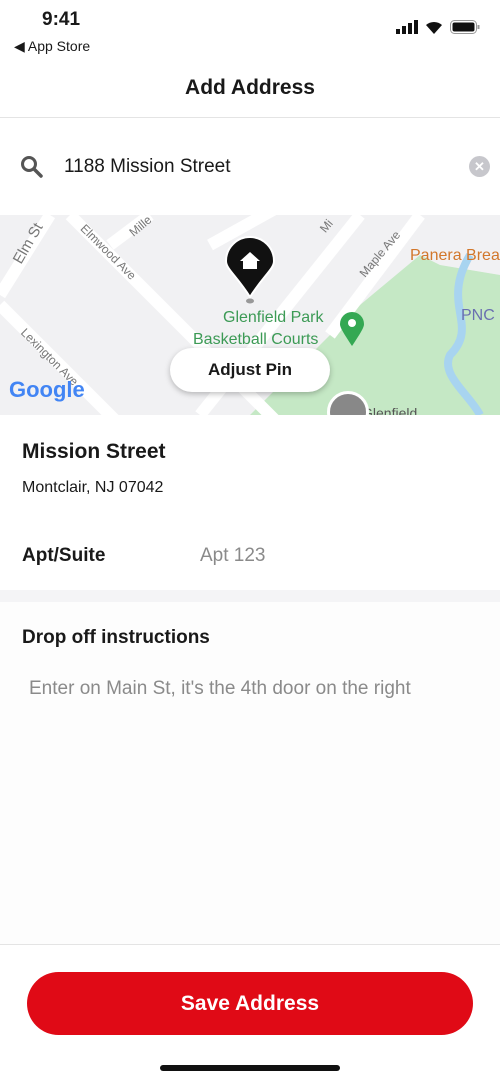 The width and height of the screenshot is (500, 1080). What do you see at coordinates (256, 339) in the screenshot?
I see `poi-label: Basketball Courts` at bounding box center [256, 339].